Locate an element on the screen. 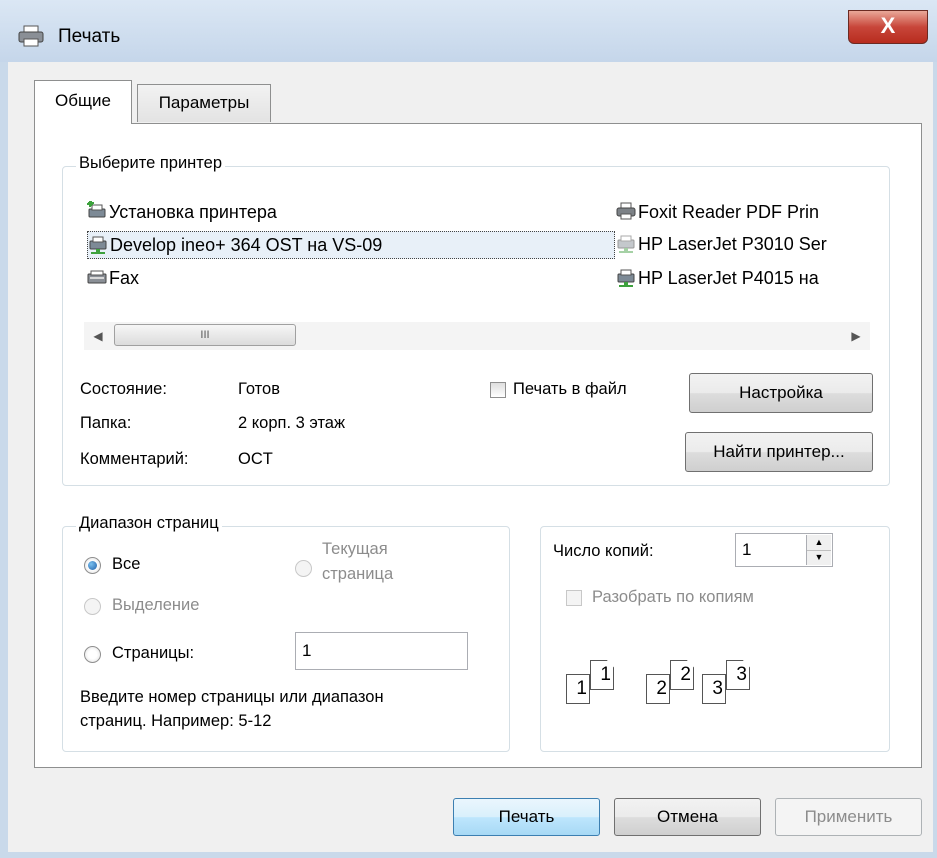 This screenshot has height=858, width=937. tab-general-label: Общие is located at coordinates (83, 100).